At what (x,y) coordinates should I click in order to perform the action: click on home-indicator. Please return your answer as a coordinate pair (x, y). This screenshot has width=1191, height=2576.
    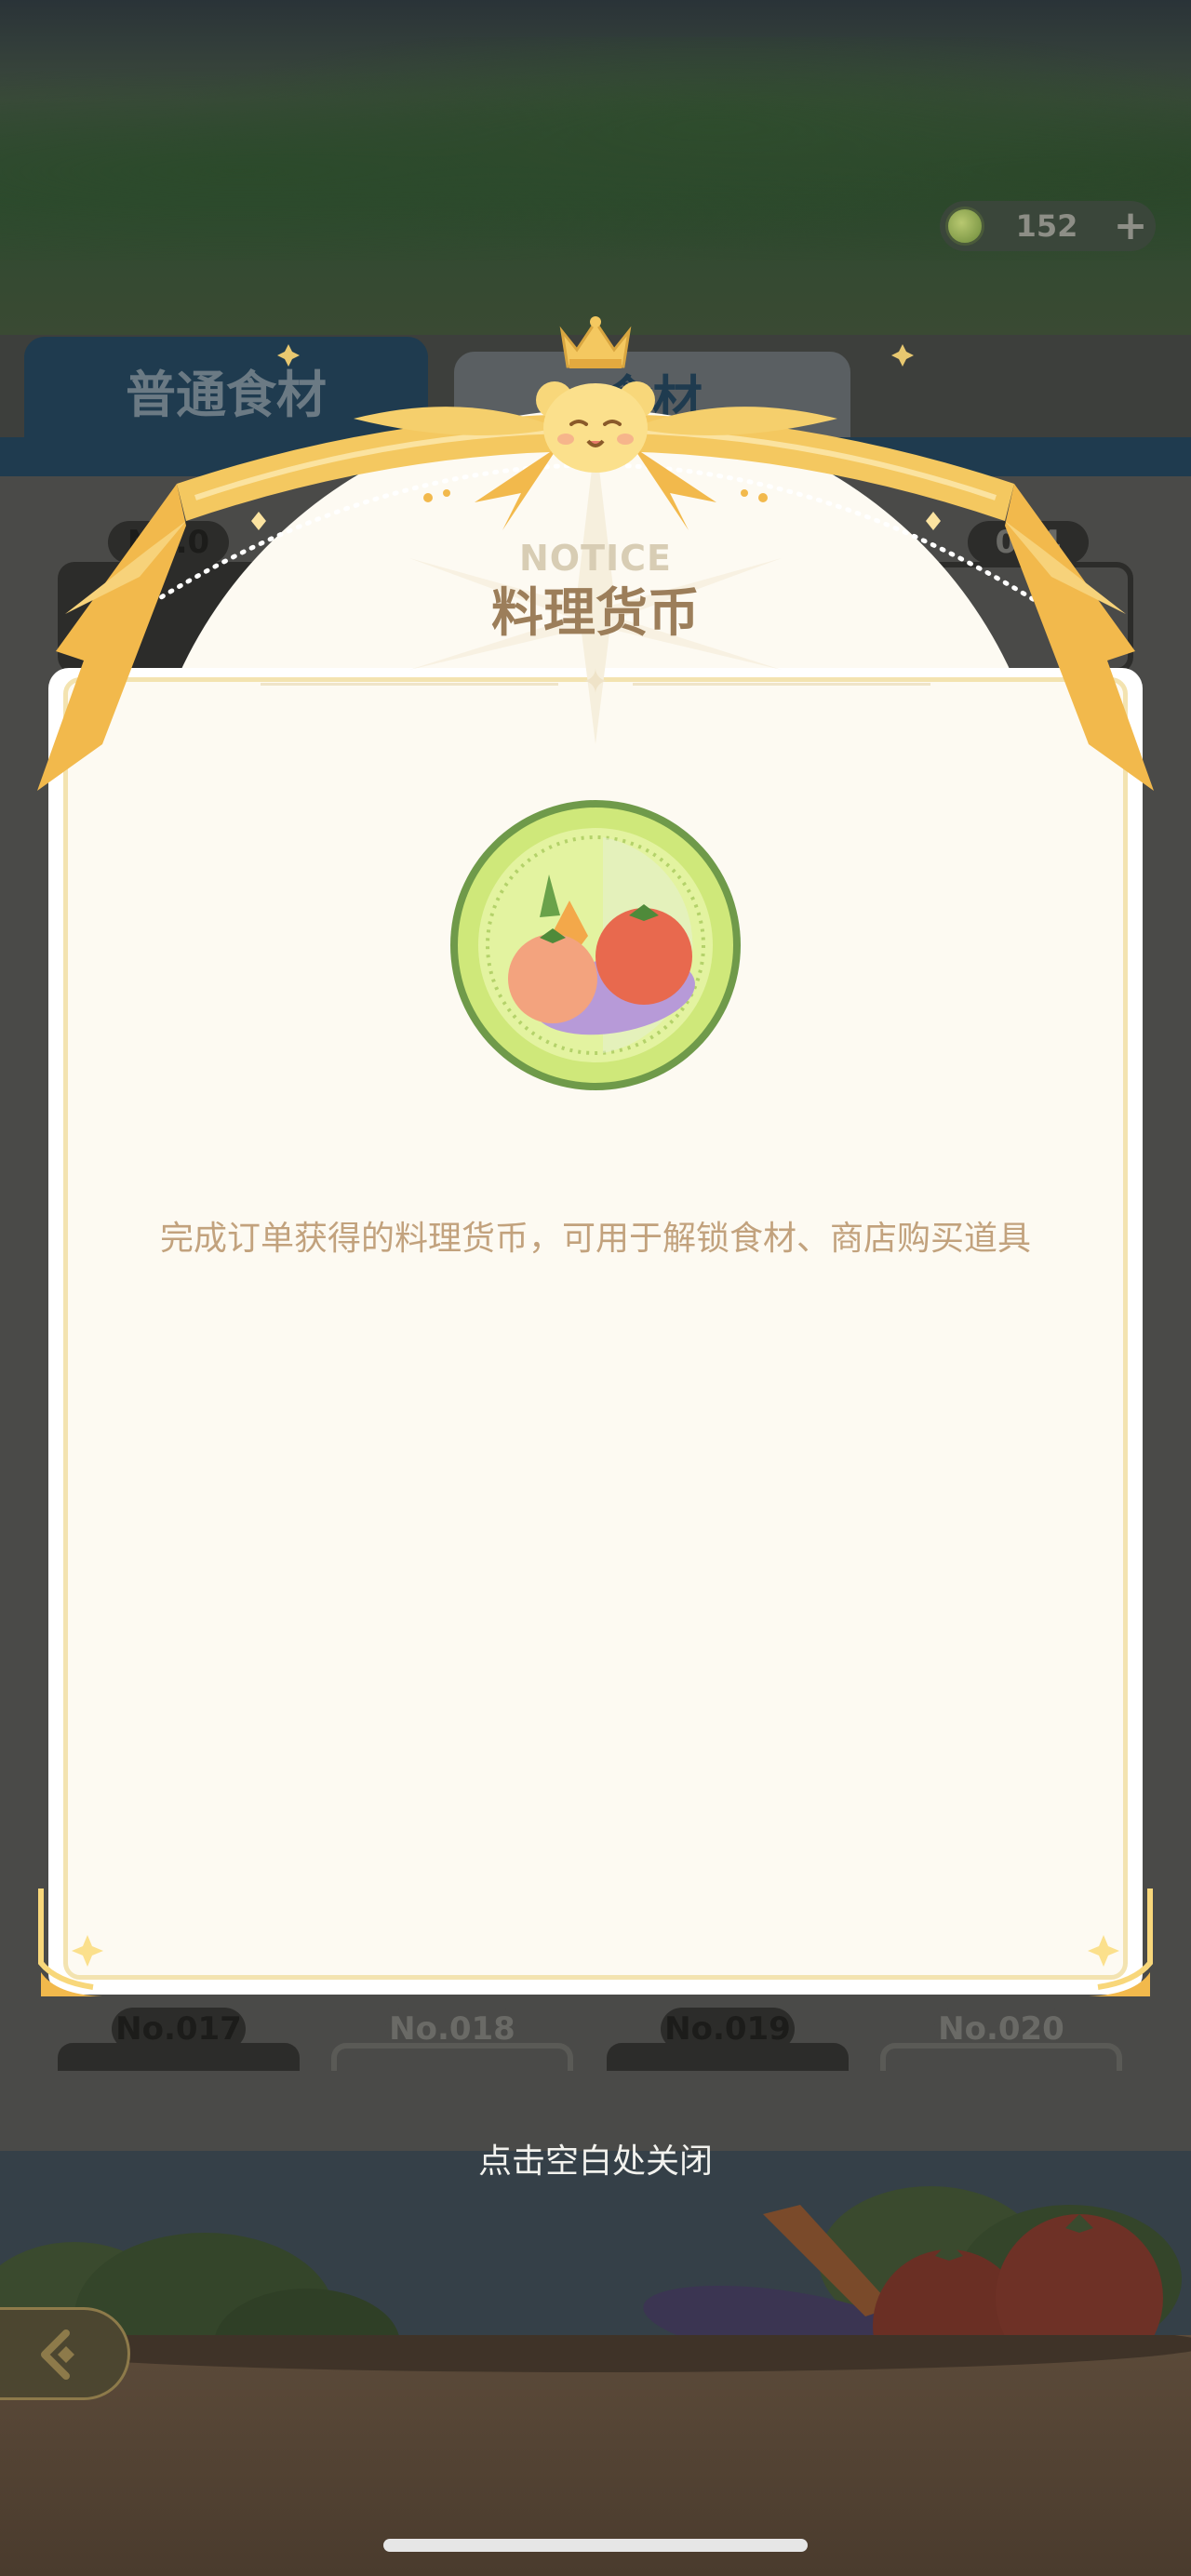
    Looking at the image, I should click on (595, 2545).